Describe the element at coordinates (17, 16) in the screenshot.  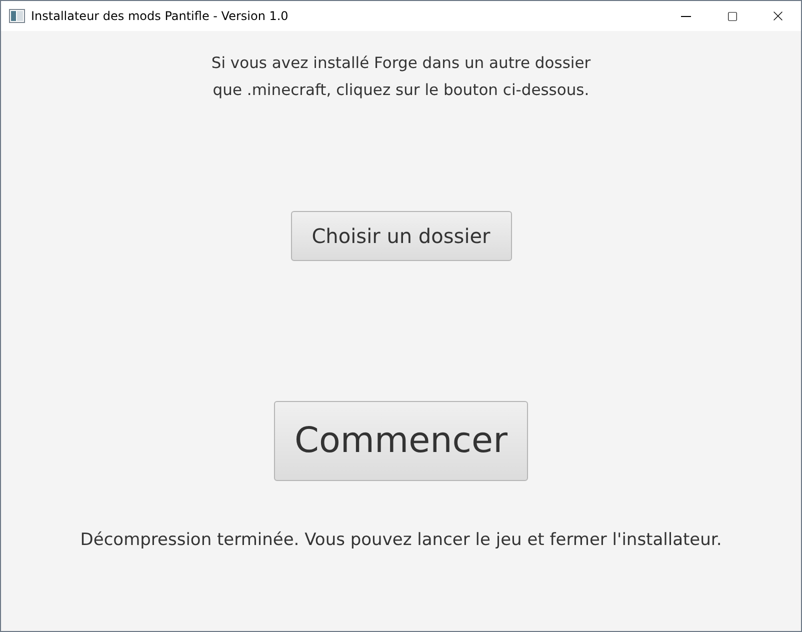
I see `app-icon` at that location.